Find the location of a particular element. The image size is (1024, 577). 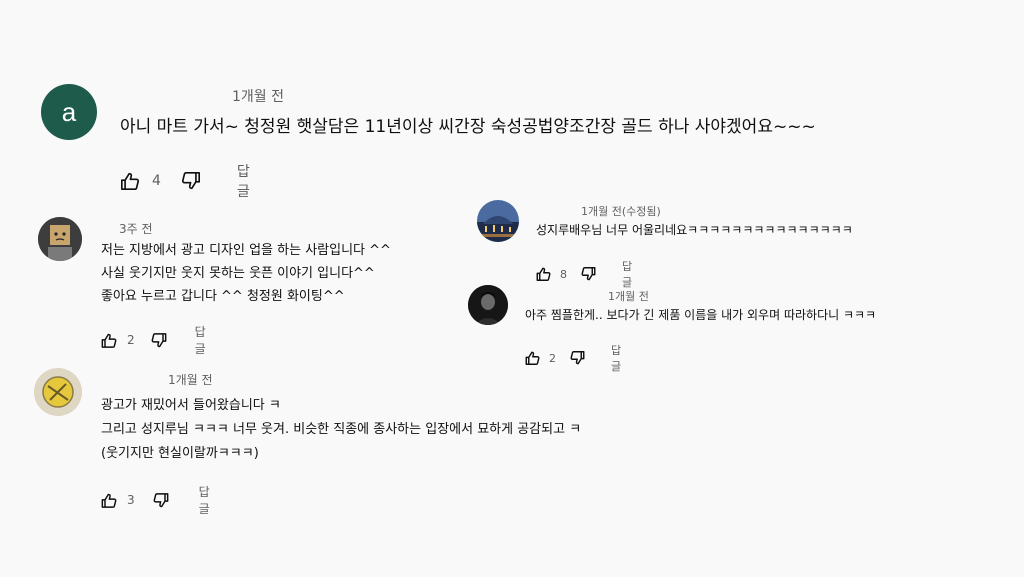

like-count: 3 is located at coordinates (131, 500).